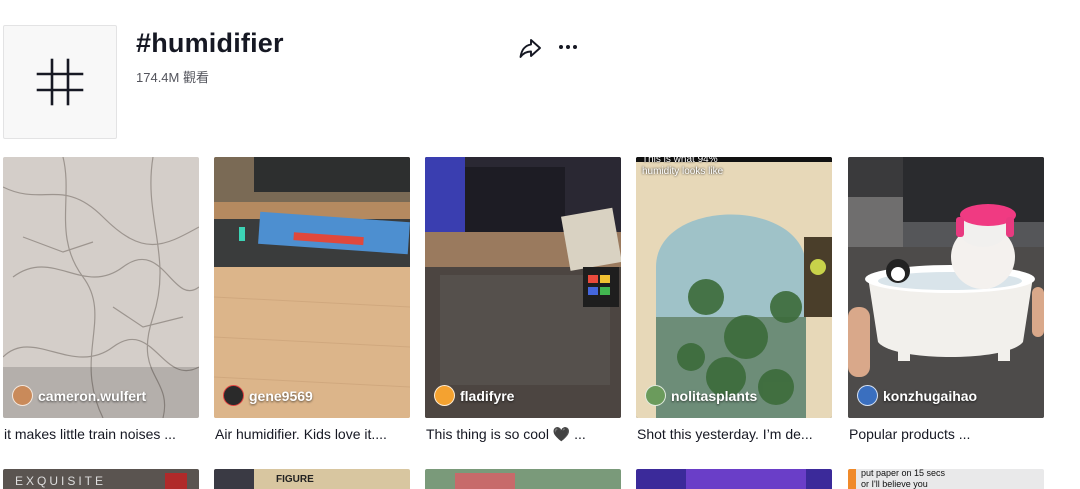 The image size is (1080, 489). Describe the element at coordinates (172, 77) in the screenshot. I see `view-count: 174.4M 觀看` at that location.